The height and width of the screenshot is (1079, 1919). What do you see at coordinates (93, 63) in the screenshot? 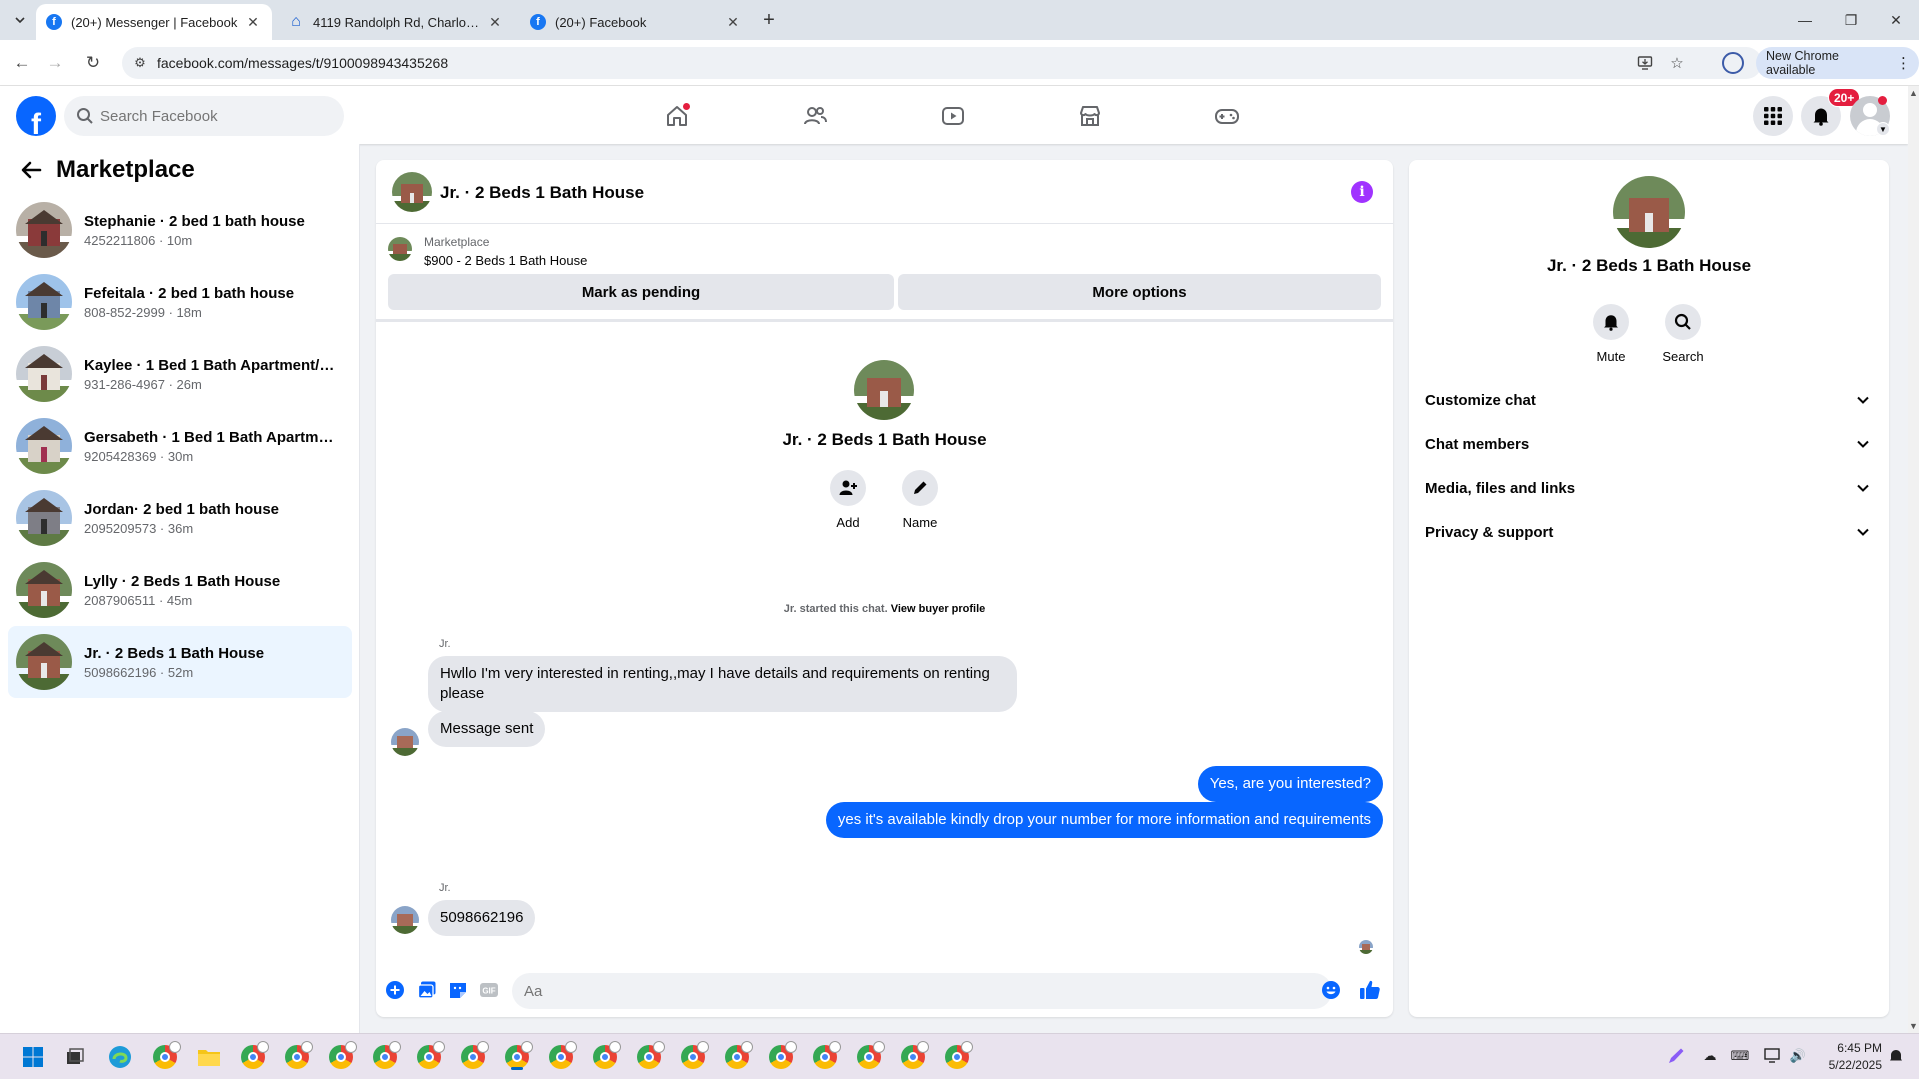
I see `reload-icon: ↻` at bounding box center [93, 63].